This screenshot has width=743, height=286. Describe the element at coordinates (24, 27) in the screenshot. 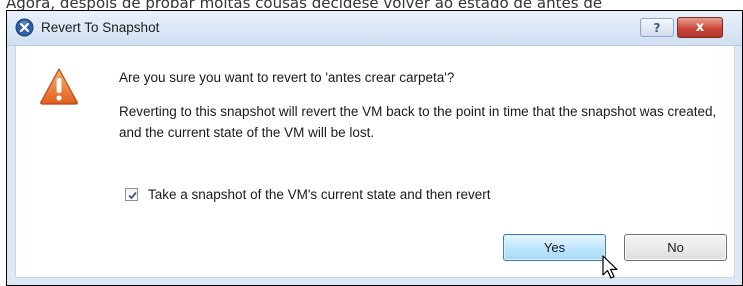

I see `vmware-app-icon` at that location.